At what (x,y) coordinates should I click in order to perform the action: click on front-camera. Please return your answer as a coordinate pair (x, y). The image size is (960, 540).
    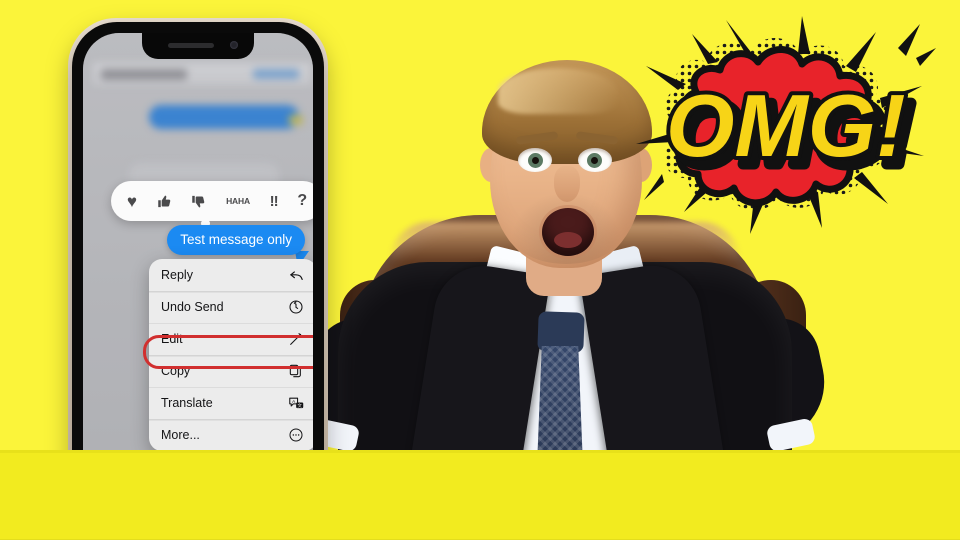
    Looking at the image, I should click on (234, 45).